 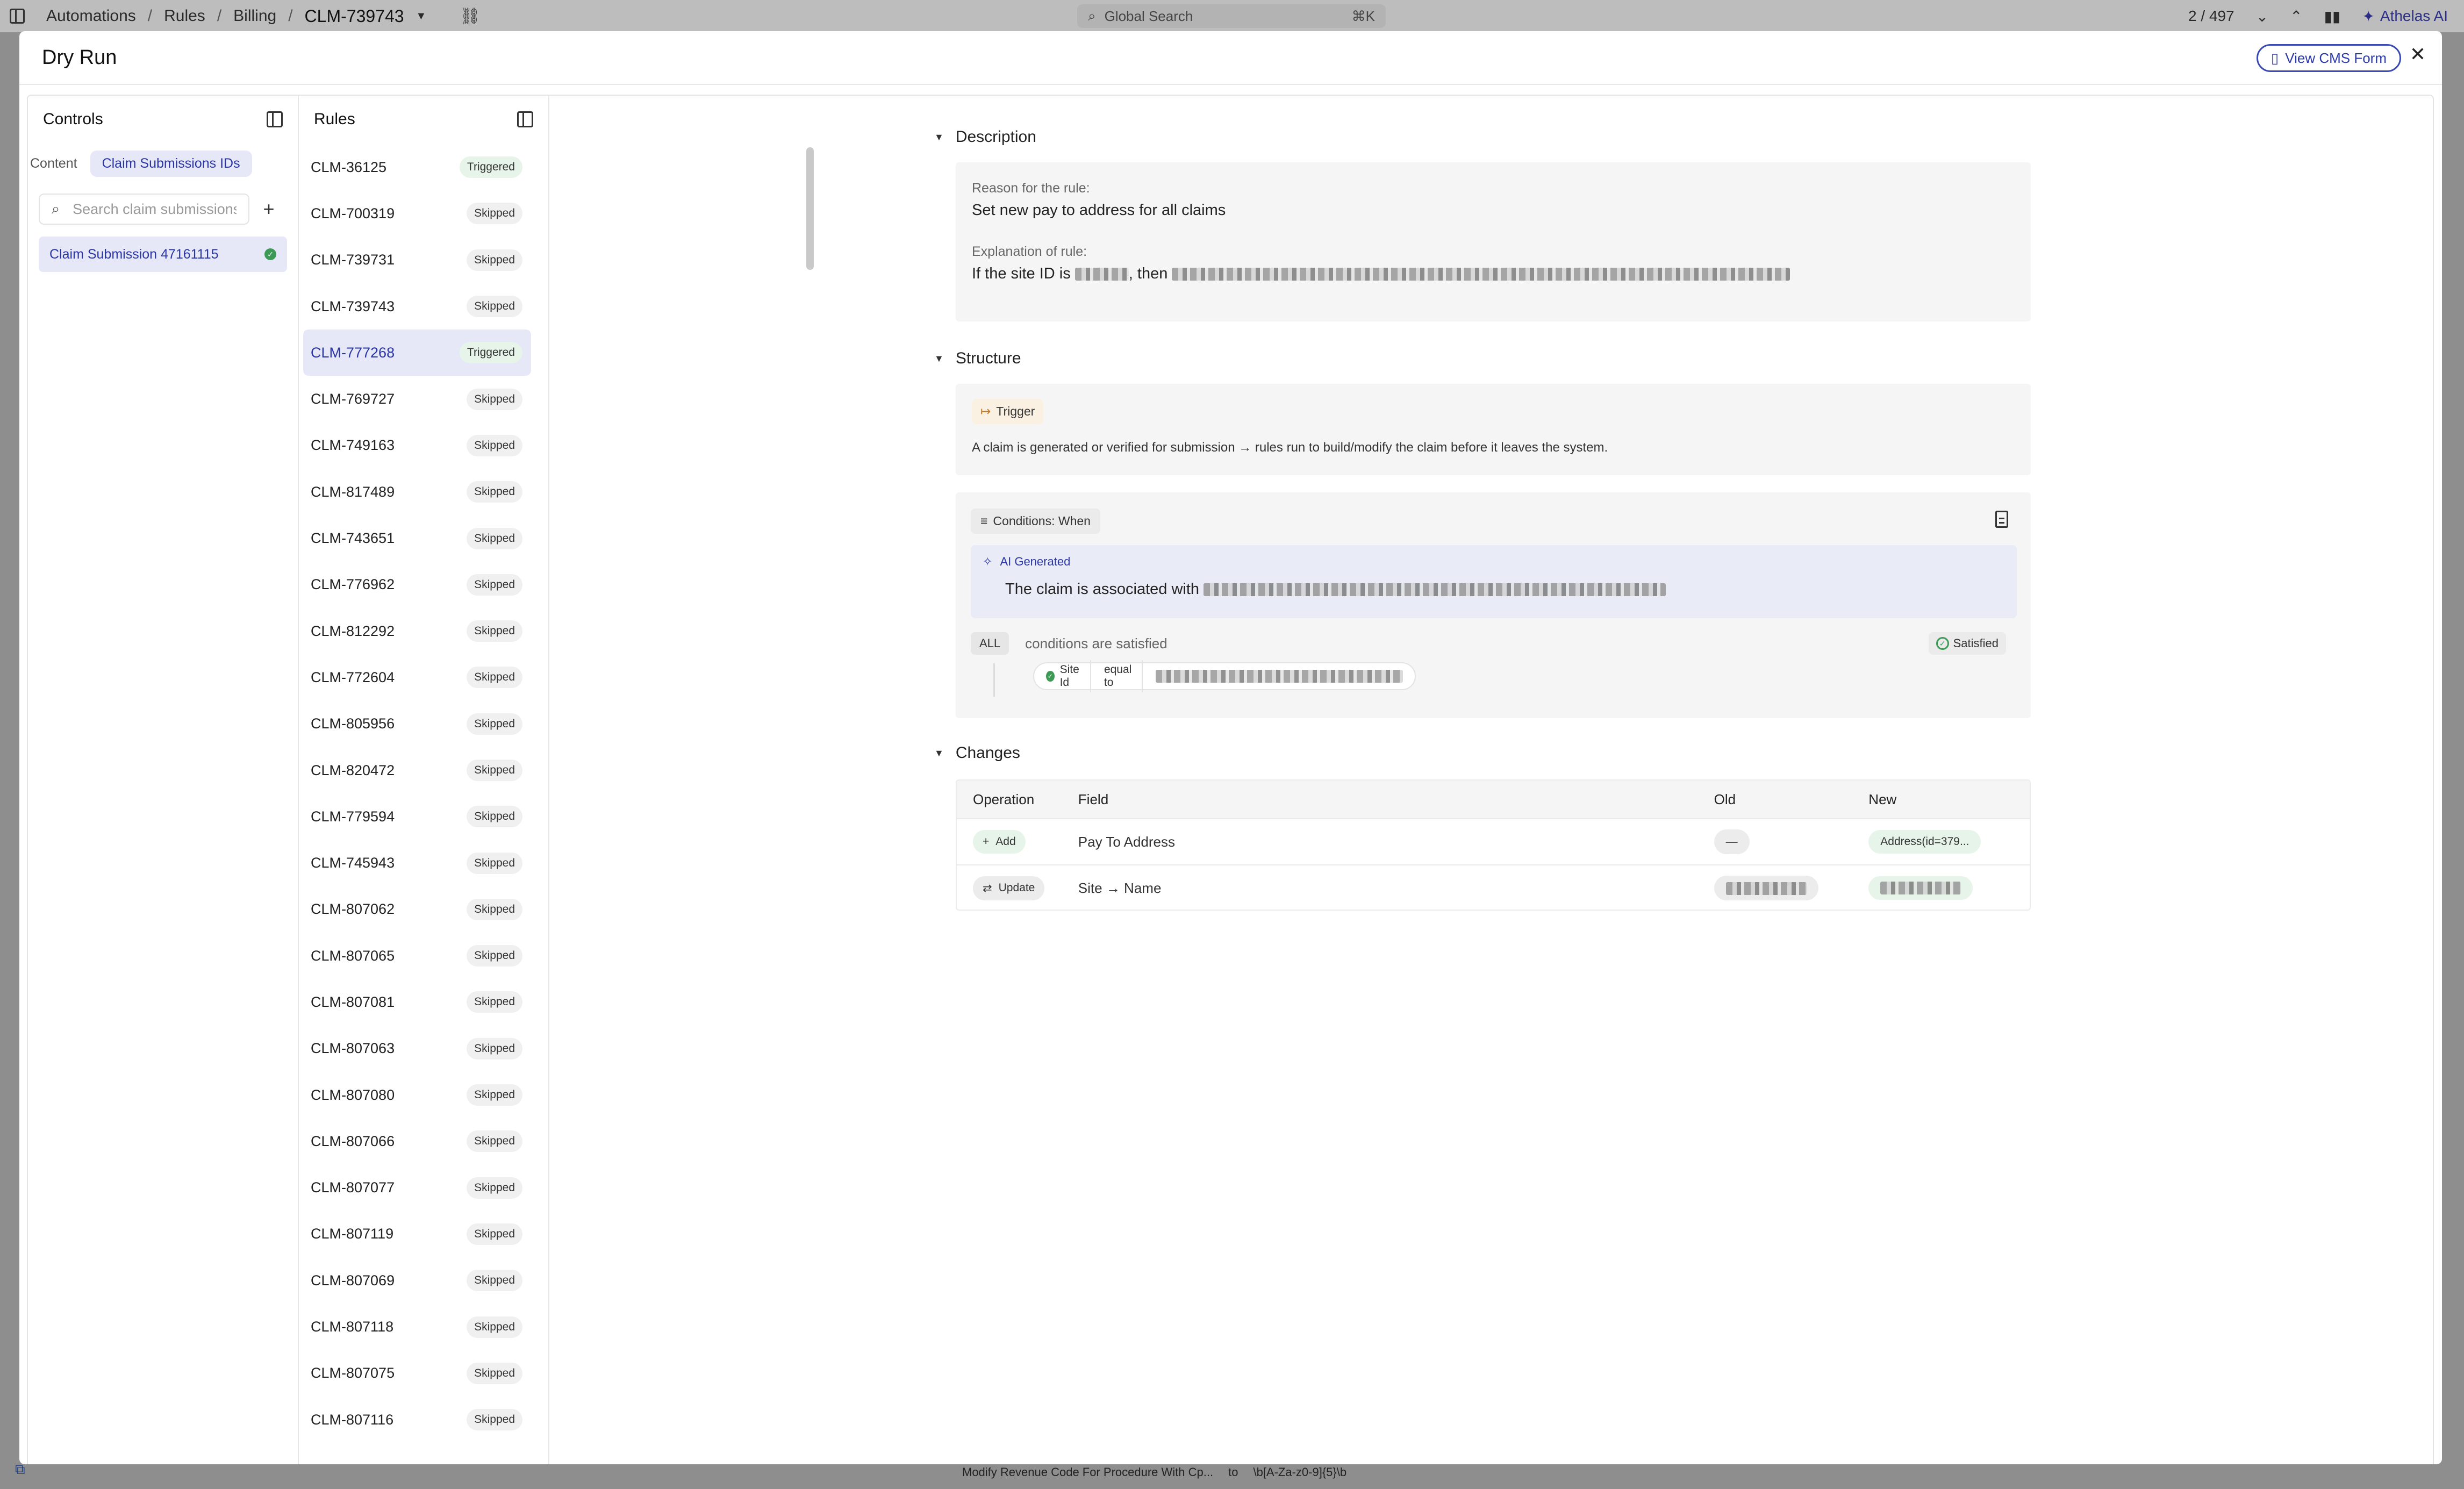 I want to click on chart-icon: ▮▮, so click(x=2332, y=16).